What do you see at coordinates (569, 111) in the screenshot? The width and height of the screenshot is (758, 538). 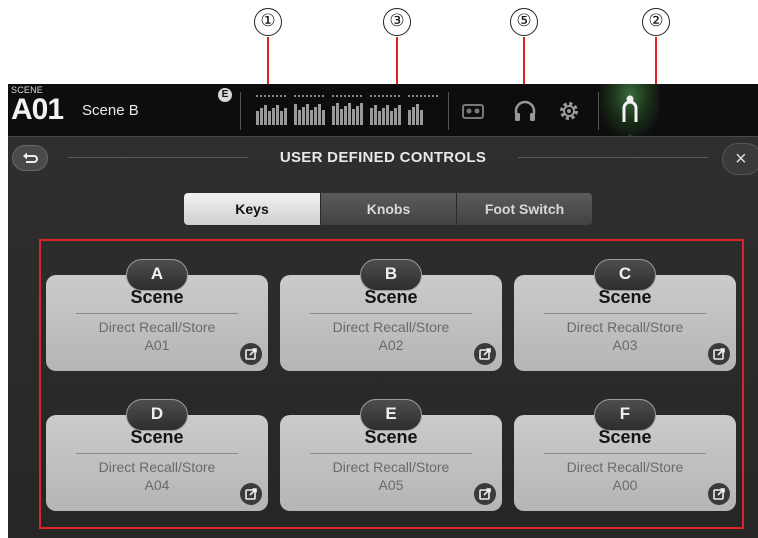 I see `gear-icon` at bounding box center [569, 111].